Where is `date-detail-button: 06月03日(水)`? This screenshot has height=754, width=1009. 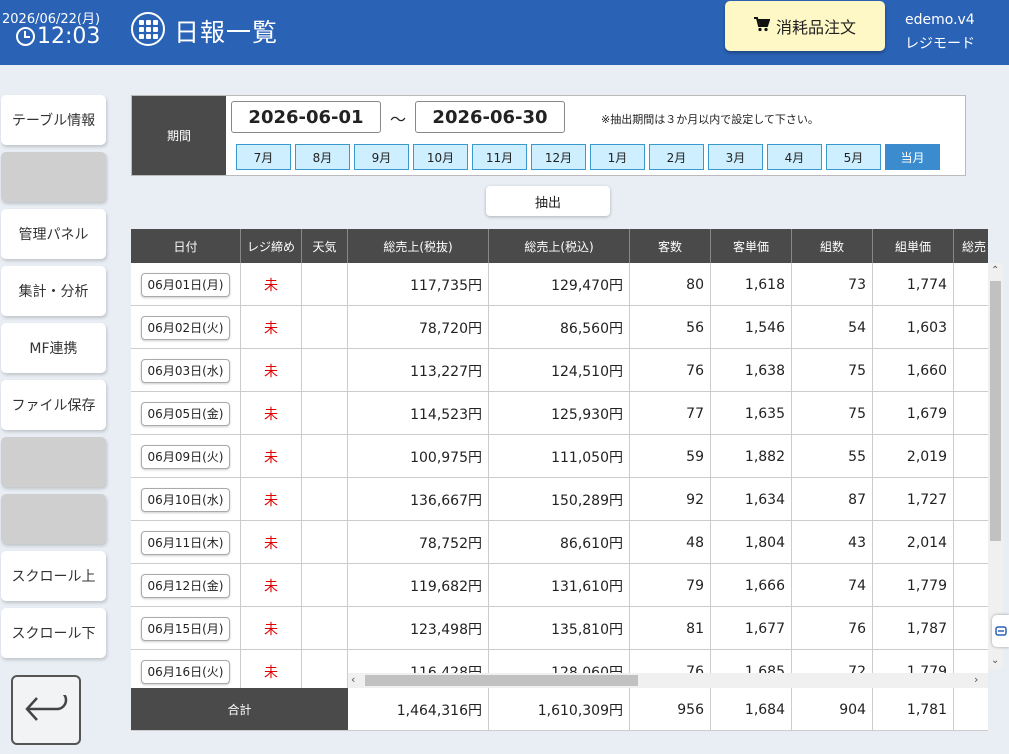
date-detail-button: 06月03日(水) is located at coordinates (185, 370).